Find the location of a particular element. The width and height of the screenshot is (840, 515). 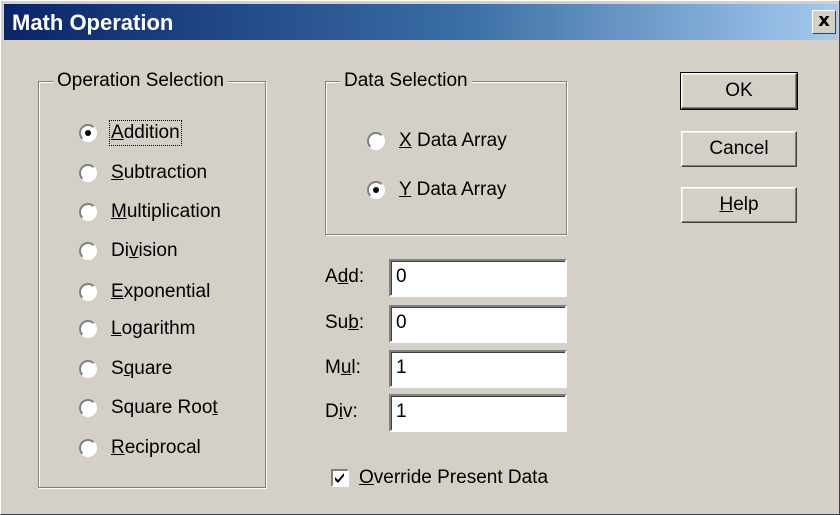

data-array-radio-0: X Data Array is located at coordinates (437, 141).